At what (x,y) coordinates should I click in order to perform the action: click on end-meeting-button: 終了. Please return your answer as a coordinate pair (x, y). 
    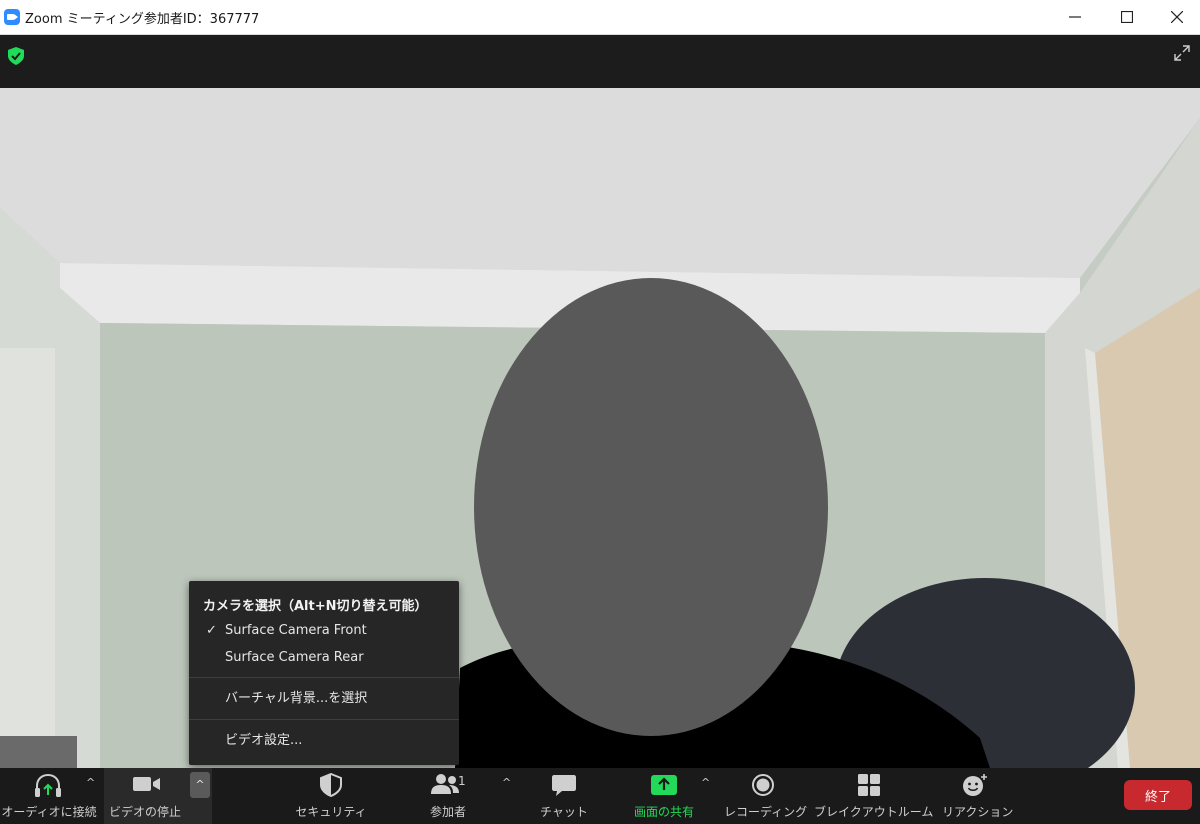
    Looking at the image, I should click on (1158, 795).